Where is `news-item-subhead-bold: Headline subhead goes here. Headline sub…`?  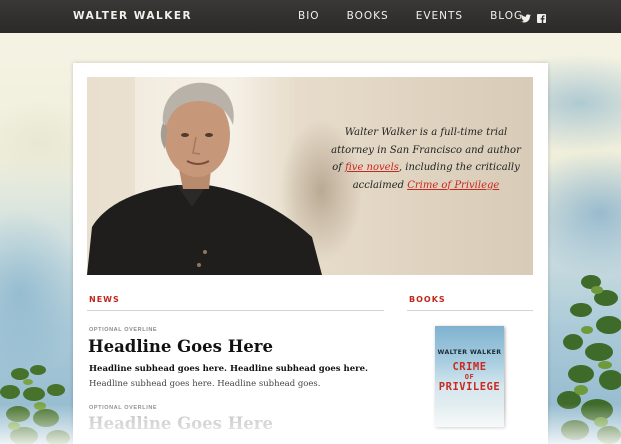
news-item-subhead-bold: Headline subhead goes here. Headline sub… is located at coordinates (228, 369).